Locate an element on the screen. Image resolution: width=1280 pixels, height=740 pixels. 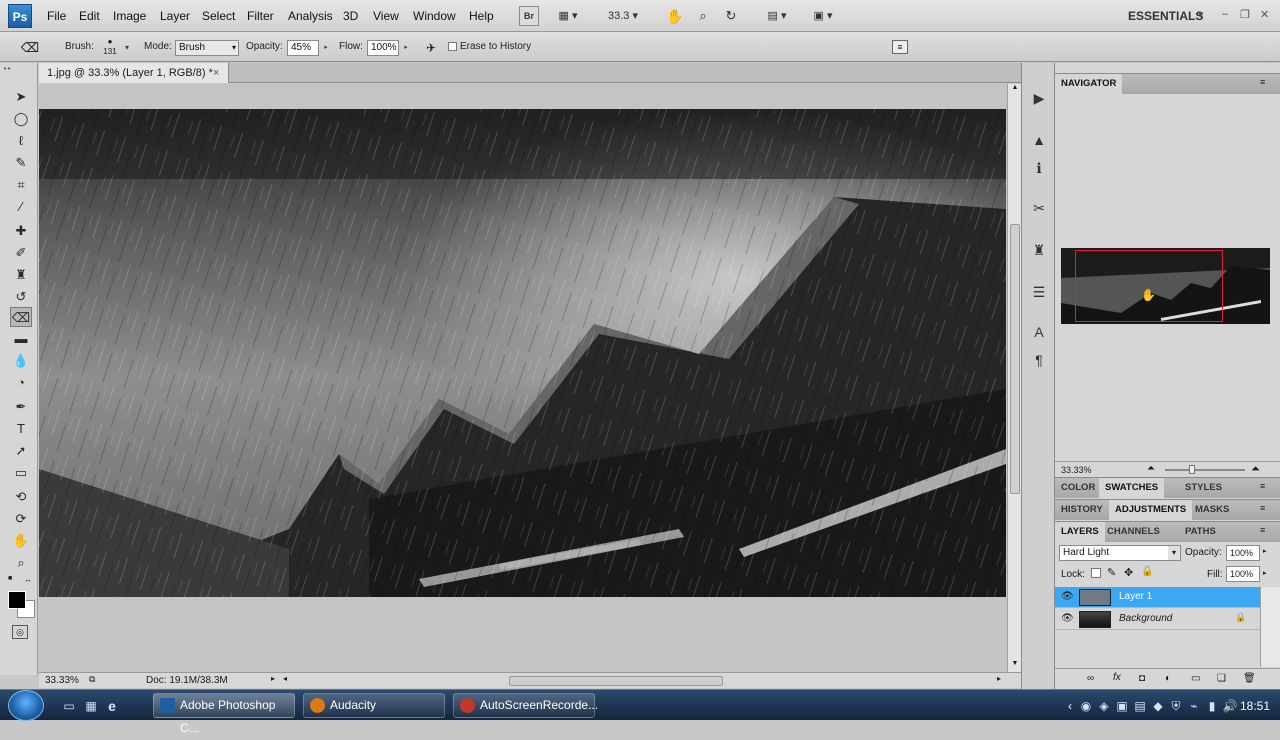
menu-window: Window is located at coordinates (434, 16).